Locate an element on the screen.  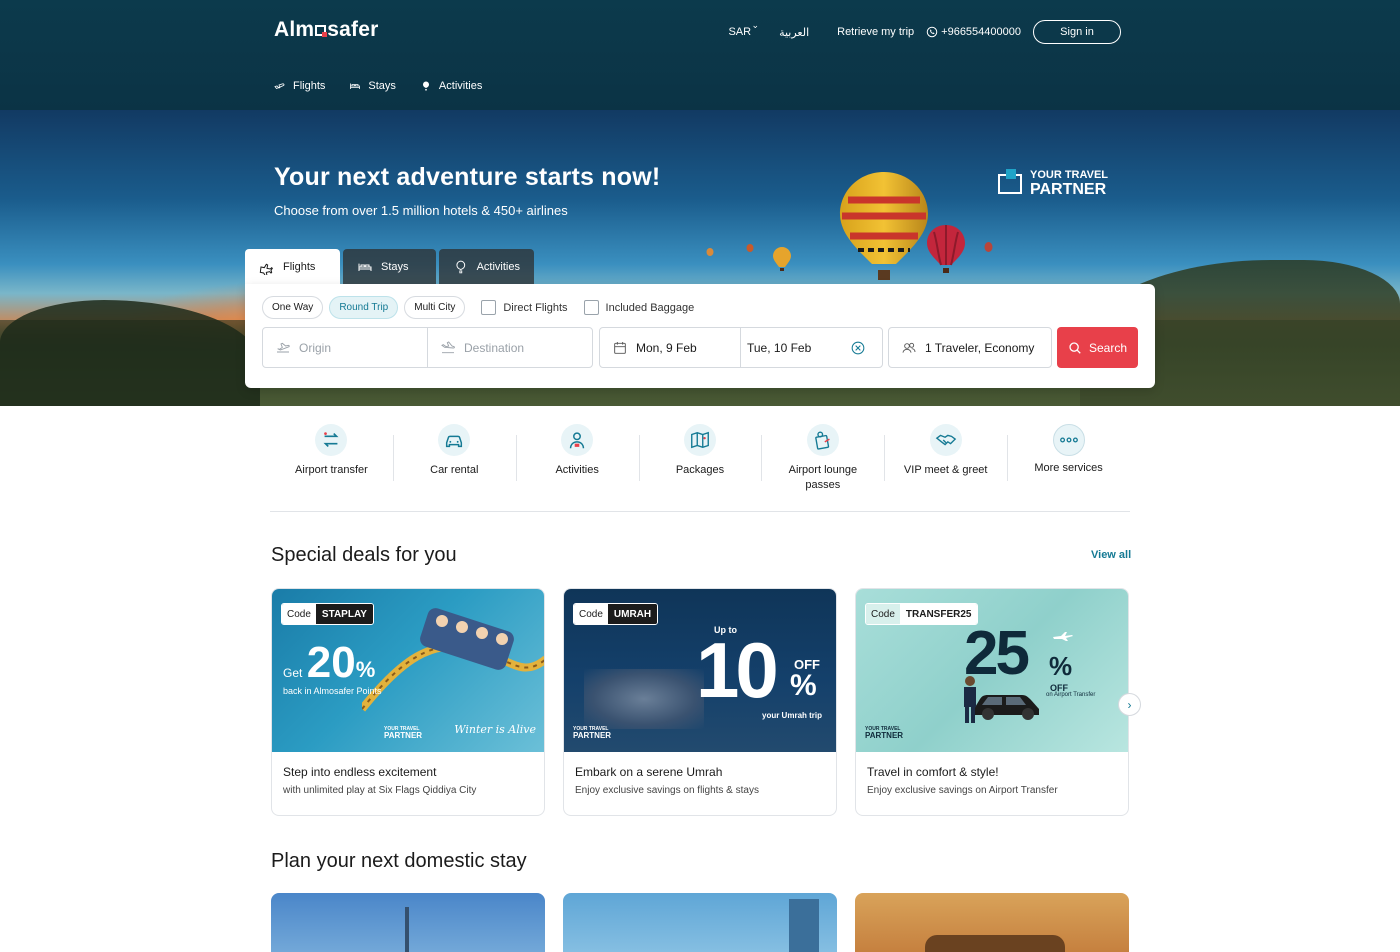
nav-flights: Flights is located at coordinates (299, 86).